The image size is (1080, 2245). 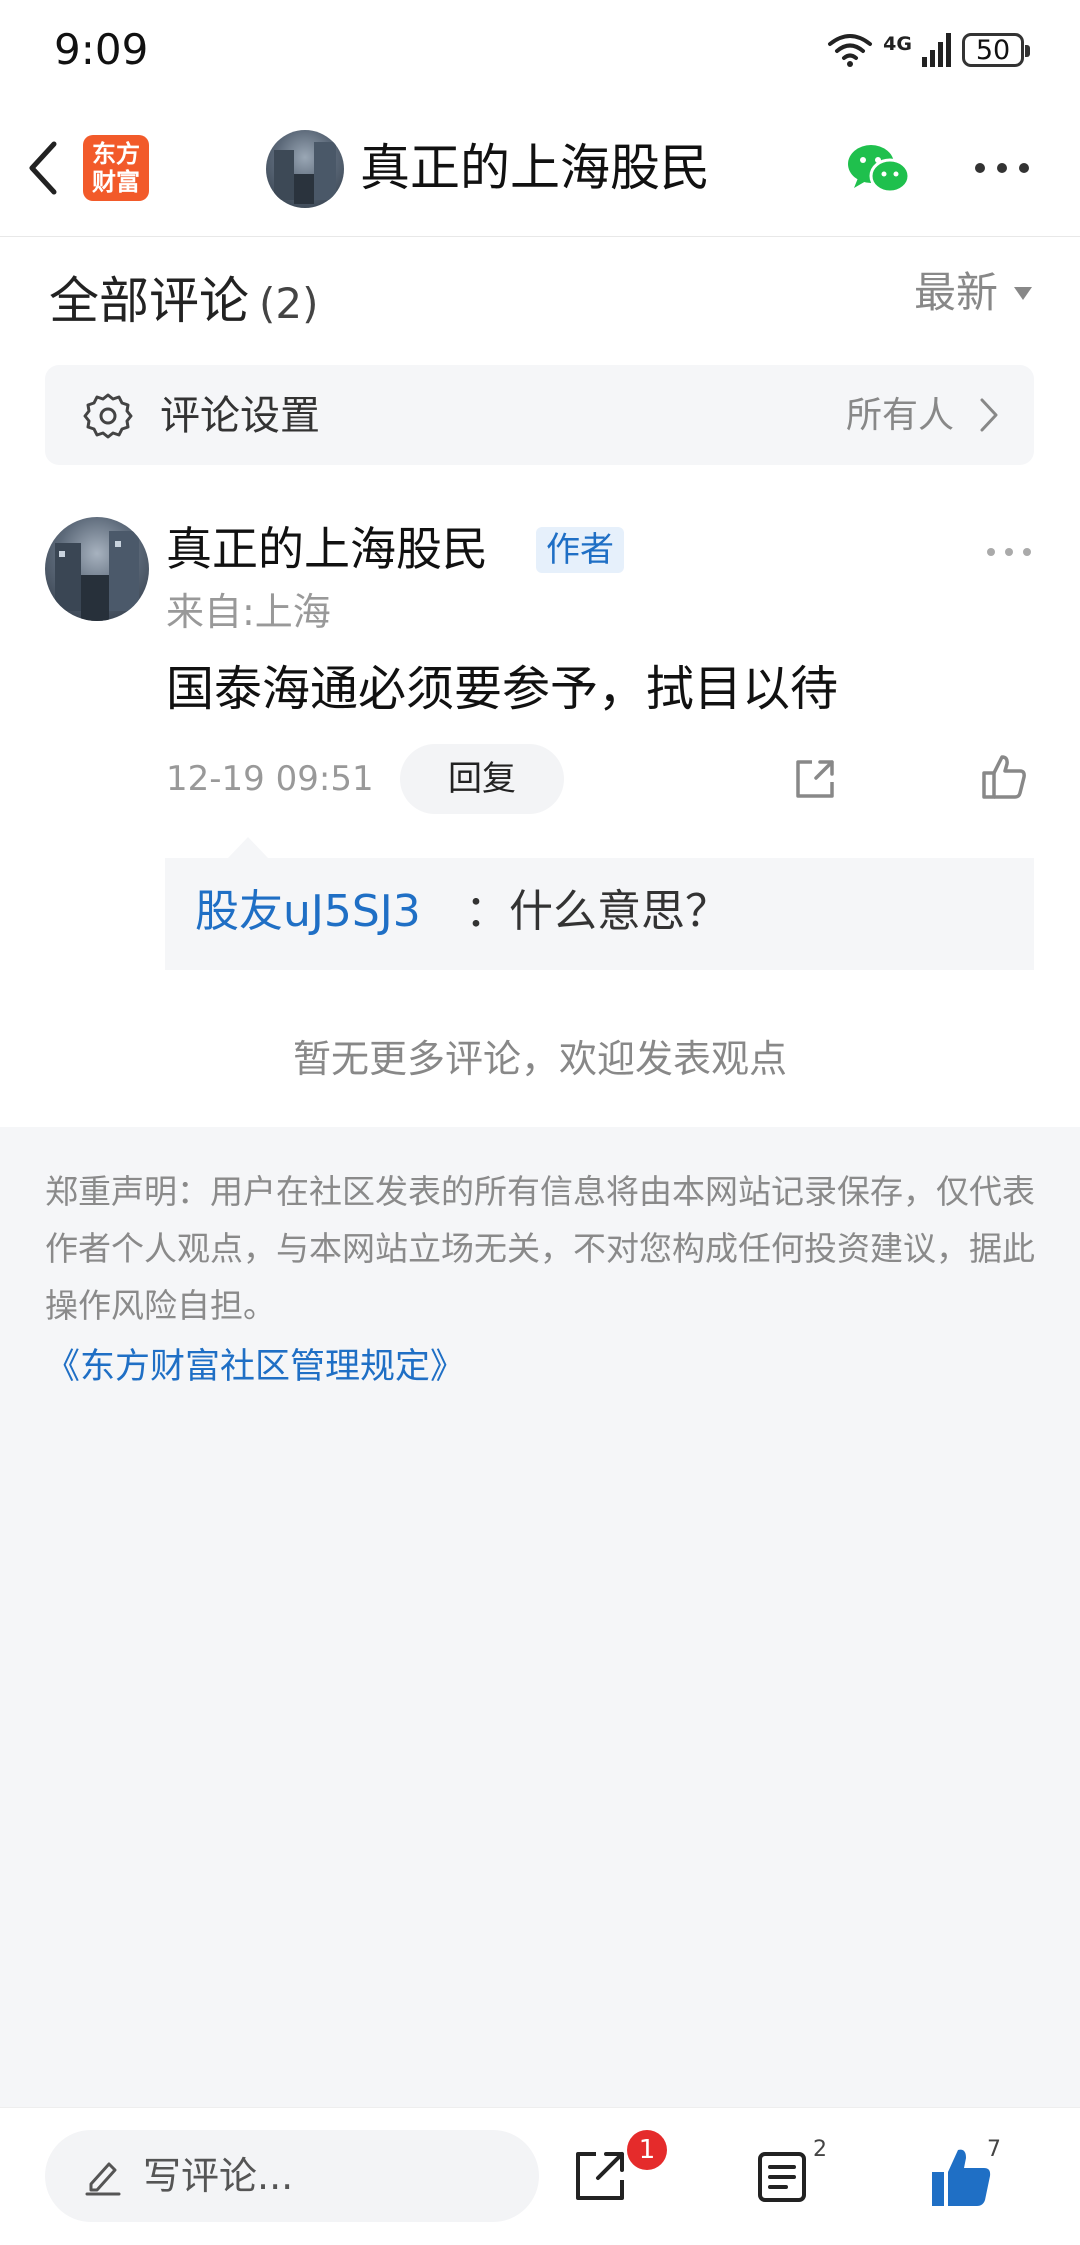 I want to click on comment-settings-label: 评论设置, so click(x=240, y=416).